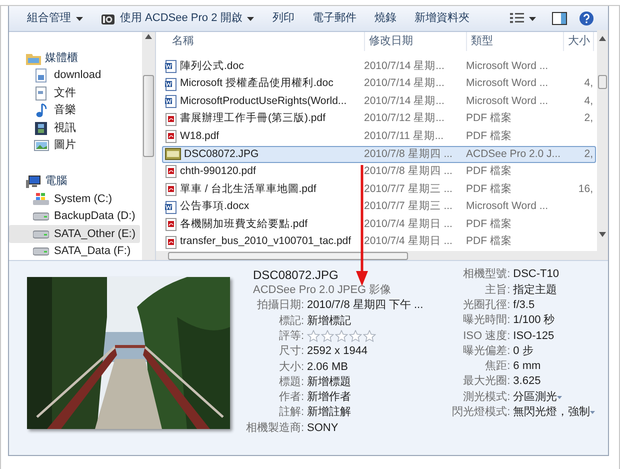 The width and height of the screenshot is (620, 469). What do you see at coordinates (74, 75) in the screenshot?
I see `navigation-item: download` at bounding box center [74, 75].